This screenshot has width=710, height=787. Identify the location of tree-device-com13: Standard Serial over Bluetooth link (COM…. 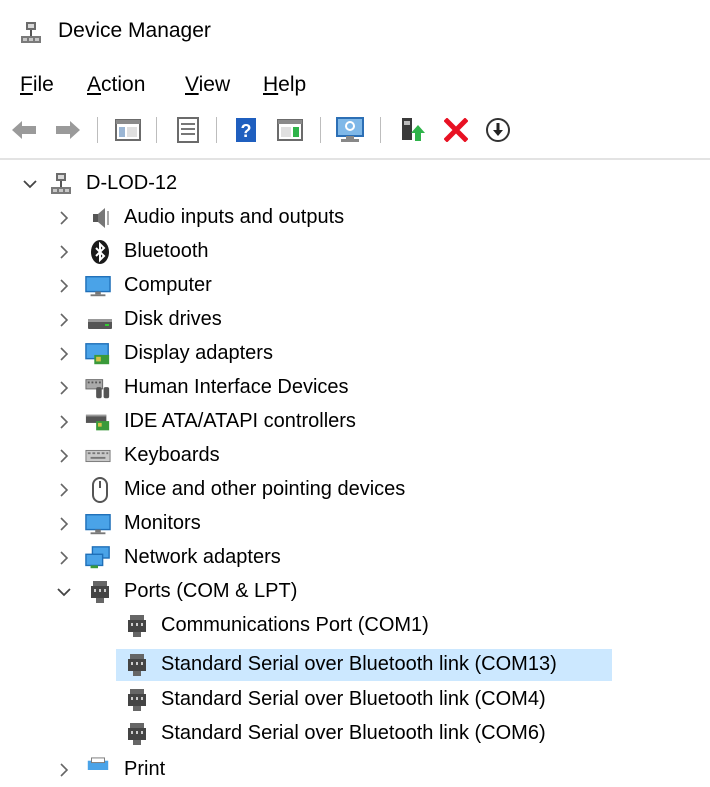
(355, 665).